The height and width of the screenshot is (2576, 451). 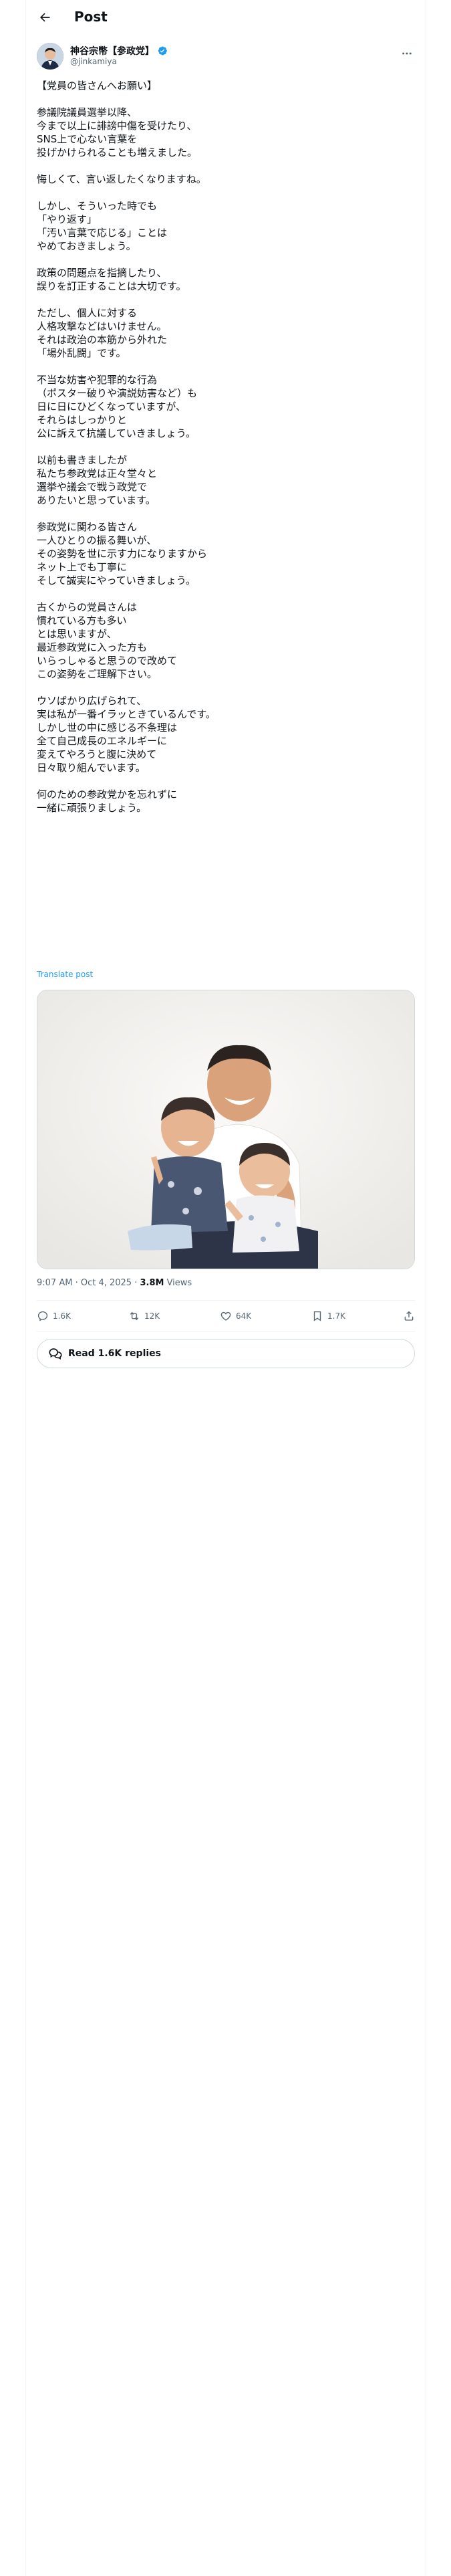 I want to click on post-text-line: 日々取り組んでいます。, so click(x=91, y=768).